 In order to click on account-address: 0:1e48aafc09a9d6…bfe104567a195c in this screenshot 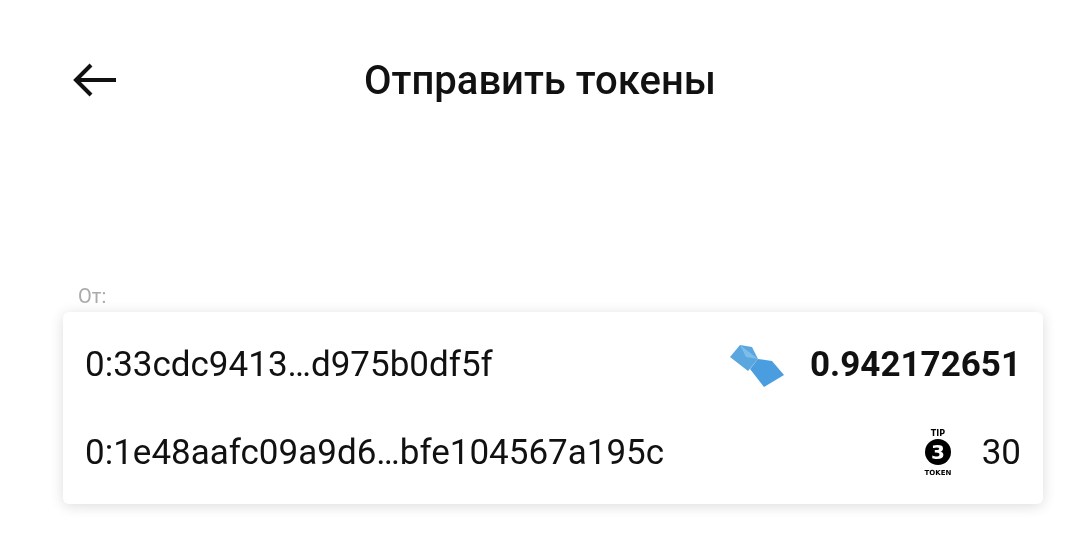, I will do `click(375, 452)`.